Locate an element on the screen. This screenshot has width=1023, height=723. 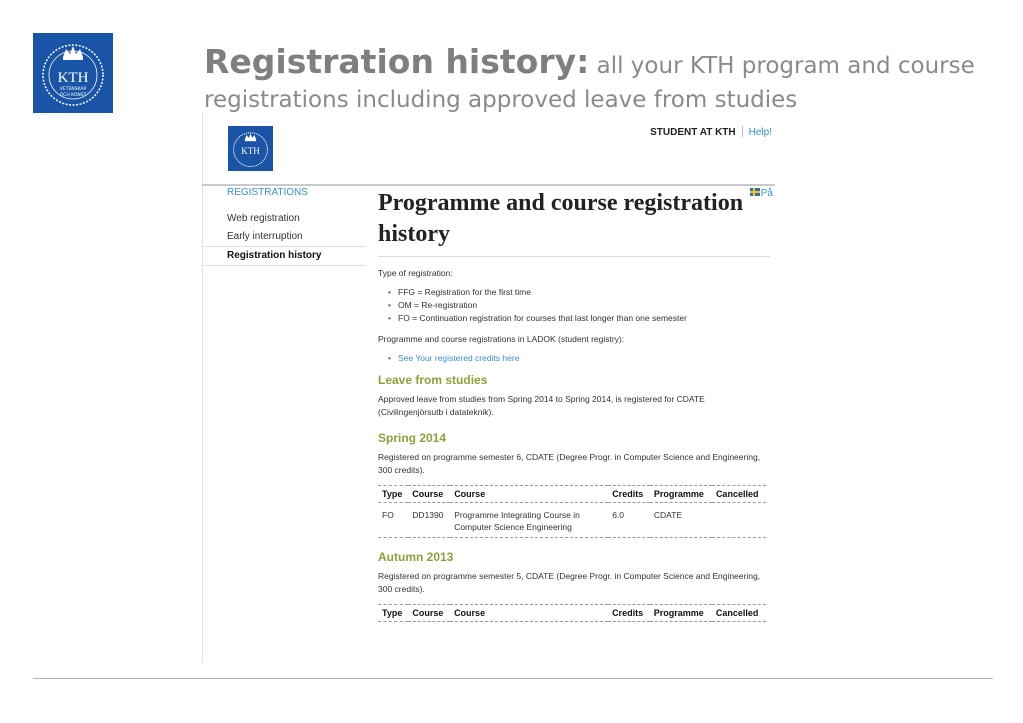
cell-cancelled is located at coordinates (738, 520).